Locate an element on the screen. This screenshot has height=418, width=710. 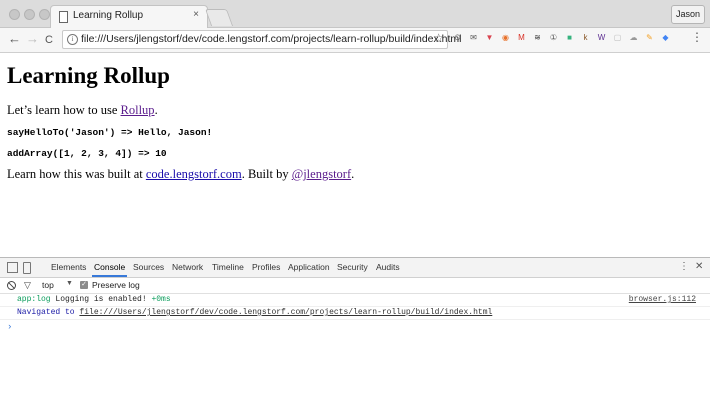
onepassword-icon: ① is located at coordinates (553, 37).